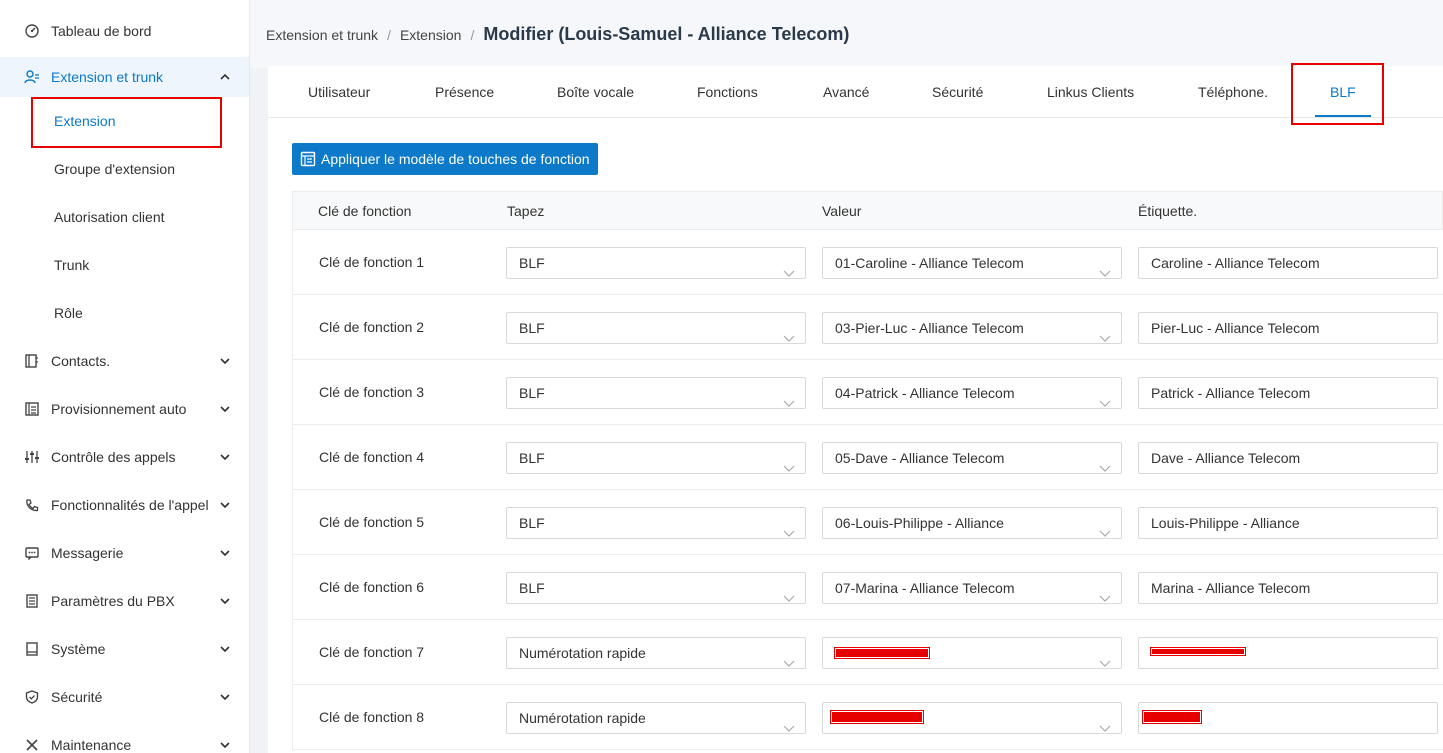 This screenshot has height=753, width=1443. What do you see at coordinates (124, 313) in the screenshot?
I see `sidebar-item-role: Rôle` at bounding box center [124, 313].